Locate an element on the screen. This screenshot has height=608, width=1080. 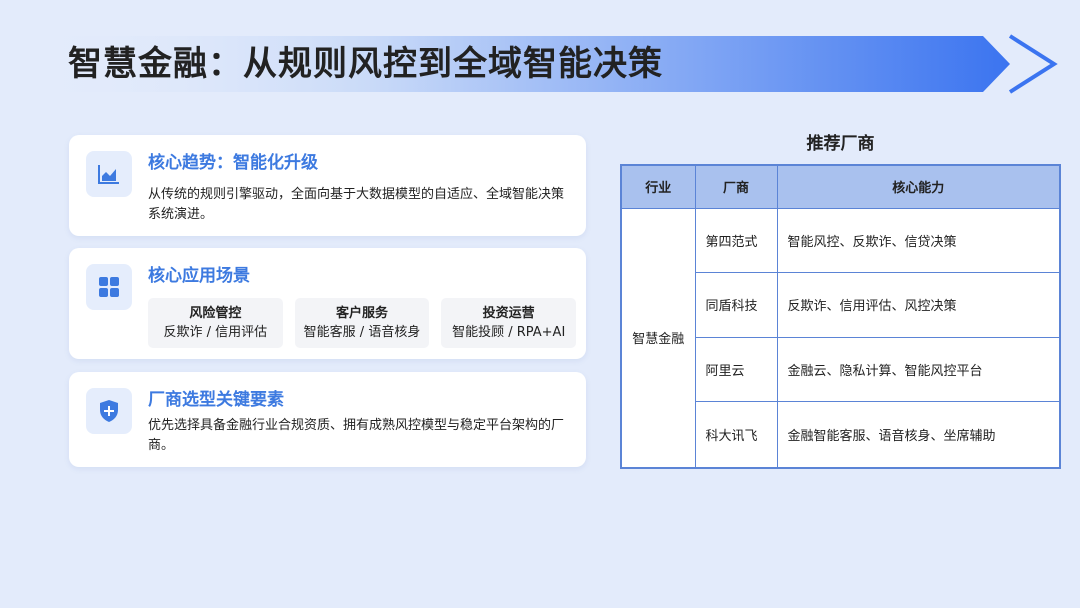
table-header-row: 行业 厂商 核心能力 is located at coordinates (840, 186).